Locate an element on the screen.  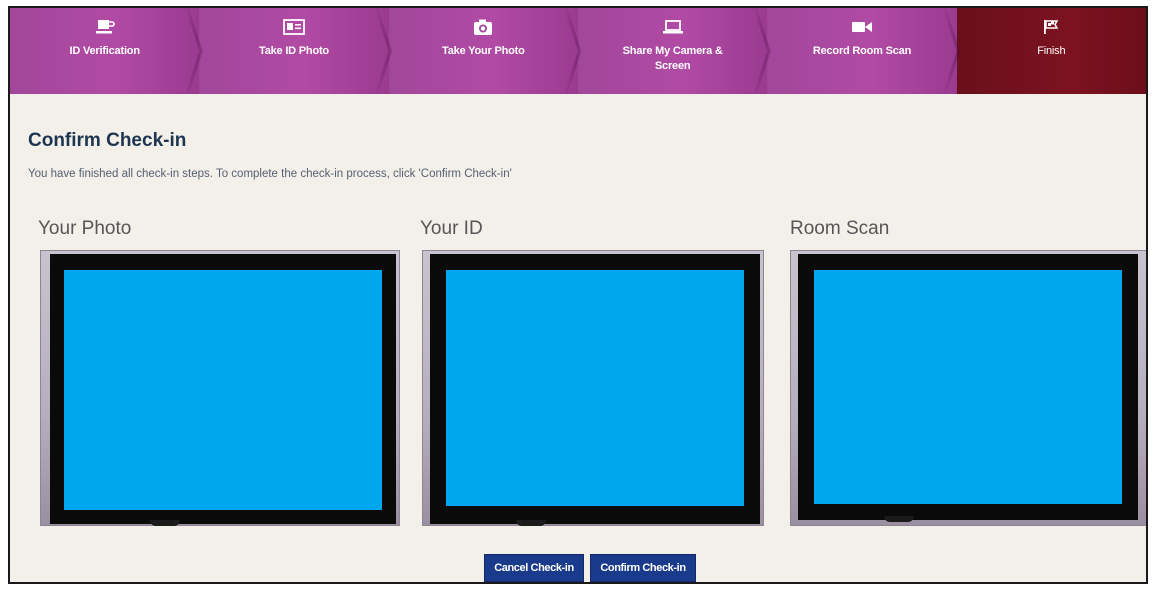
step-id-verification: ID Verification is located at coordinates (105, 51).